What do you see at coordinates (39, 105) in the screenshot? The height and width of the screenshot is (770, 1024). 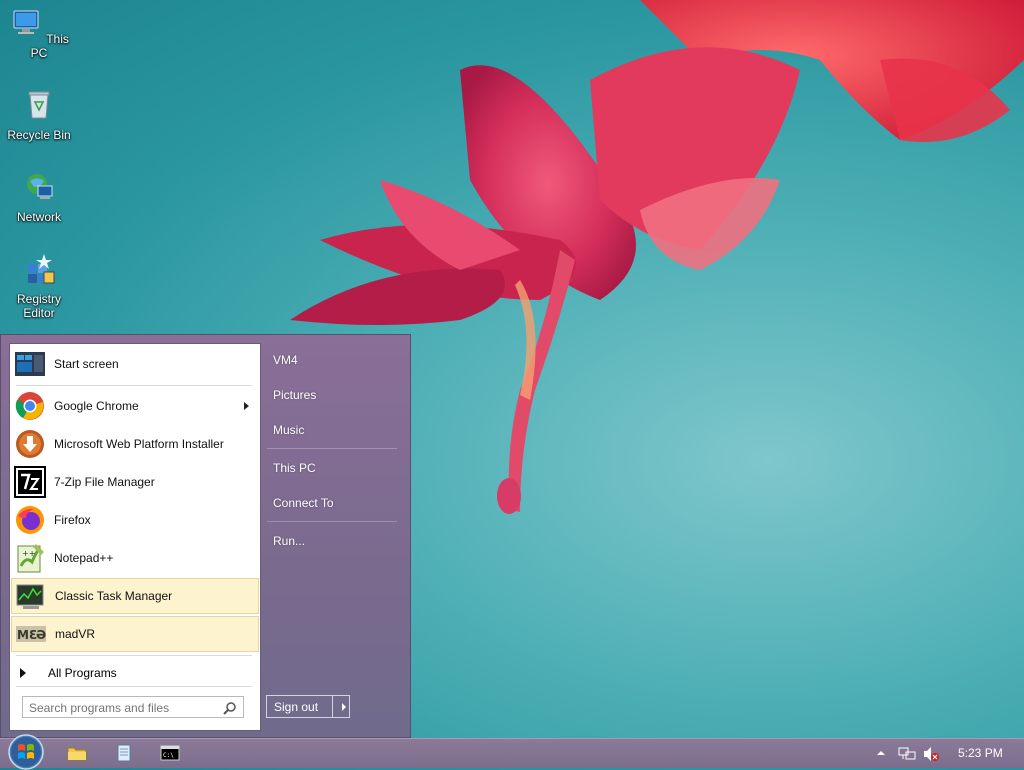 I see `recycle-bin-icon` at bounding box center [39, 105].